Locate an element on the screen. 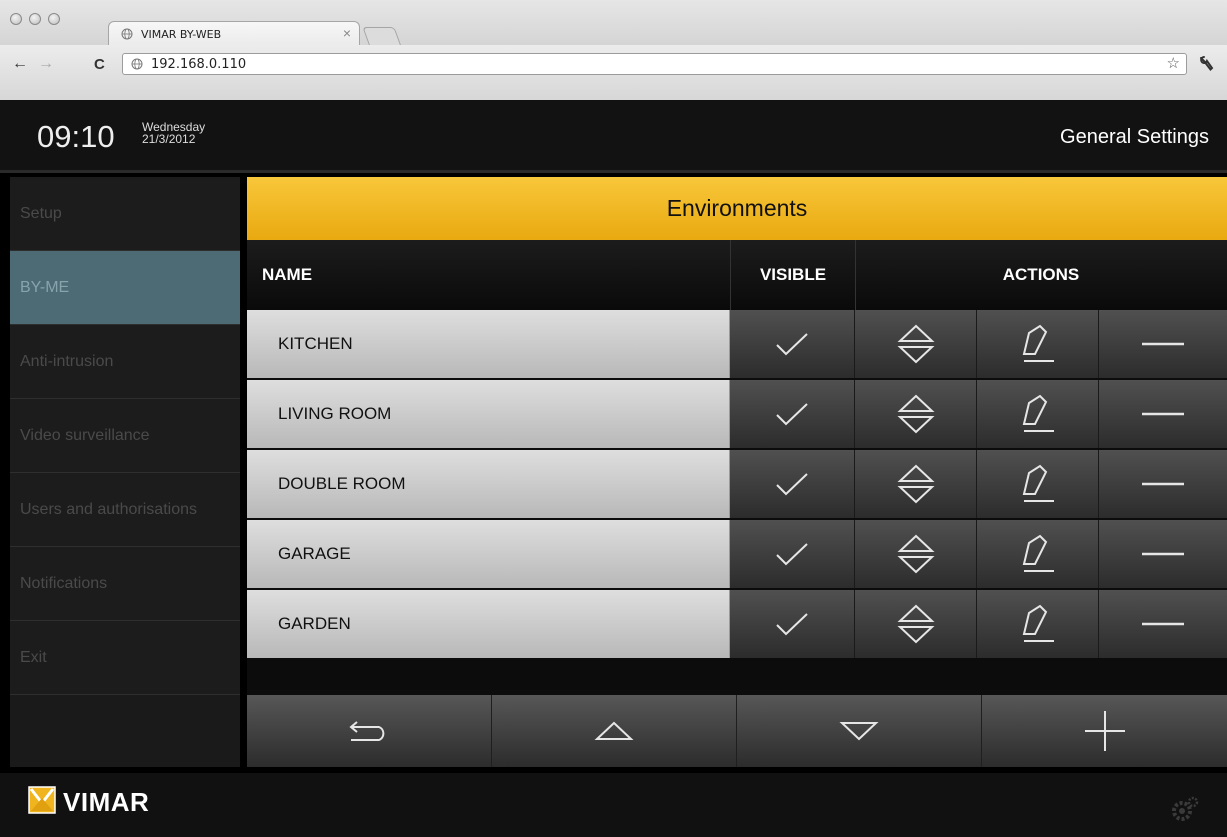 This screenshot has width=1227, height=837. row-name: GARDEN is located at coordinates (488, 624).